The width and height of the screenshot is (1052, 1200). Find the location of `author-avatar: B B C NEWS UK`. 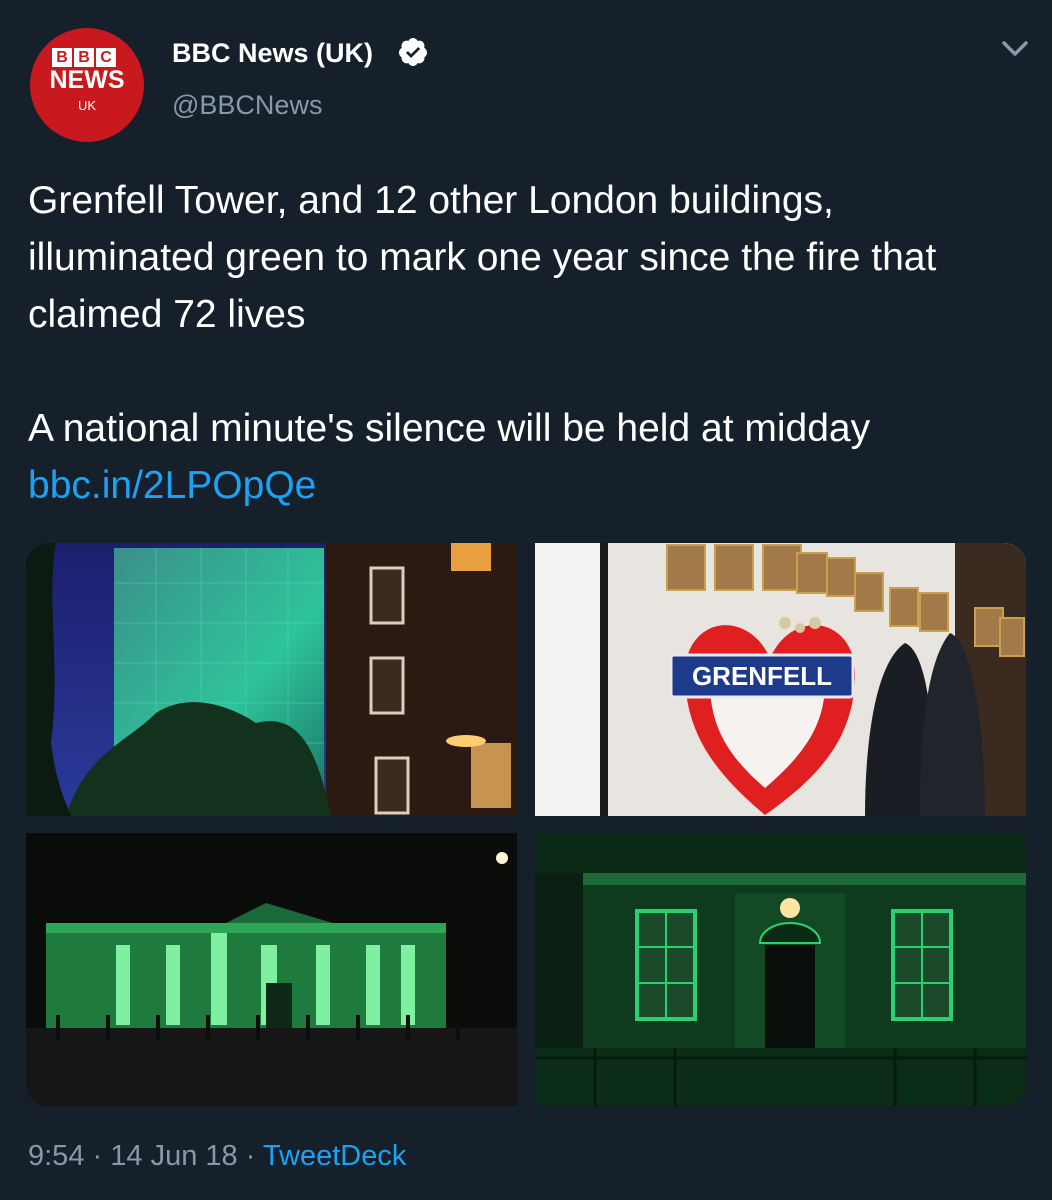

author-avatar: B B C NEWS UK is located at coordinates (87, 85).